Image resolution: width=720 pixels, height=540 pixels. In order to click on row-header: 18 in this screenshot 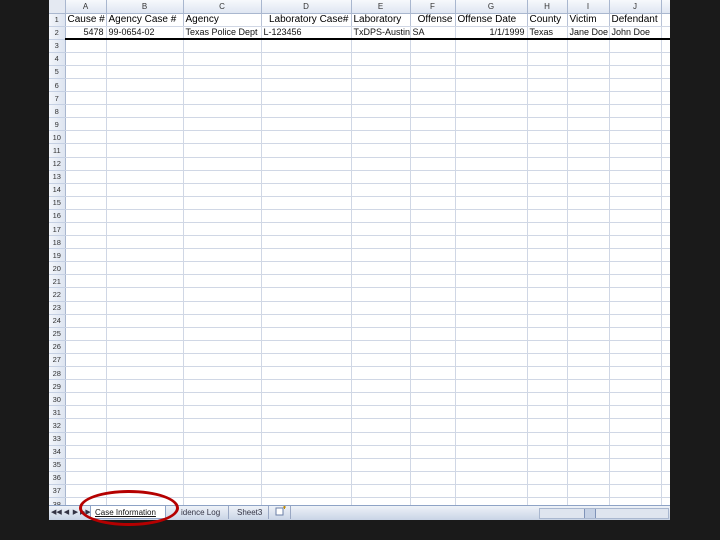, I will do `click(57, 242)`.